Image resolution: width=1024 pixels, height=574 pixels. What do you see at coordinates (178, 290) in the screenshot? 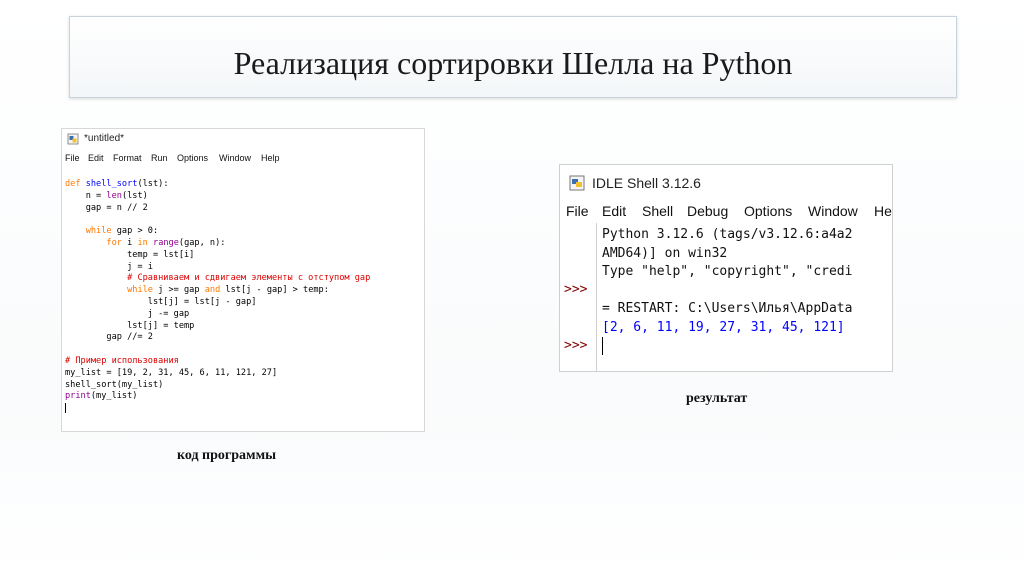
I see `code-token: j >= gap` at bounding box center [178, 290].